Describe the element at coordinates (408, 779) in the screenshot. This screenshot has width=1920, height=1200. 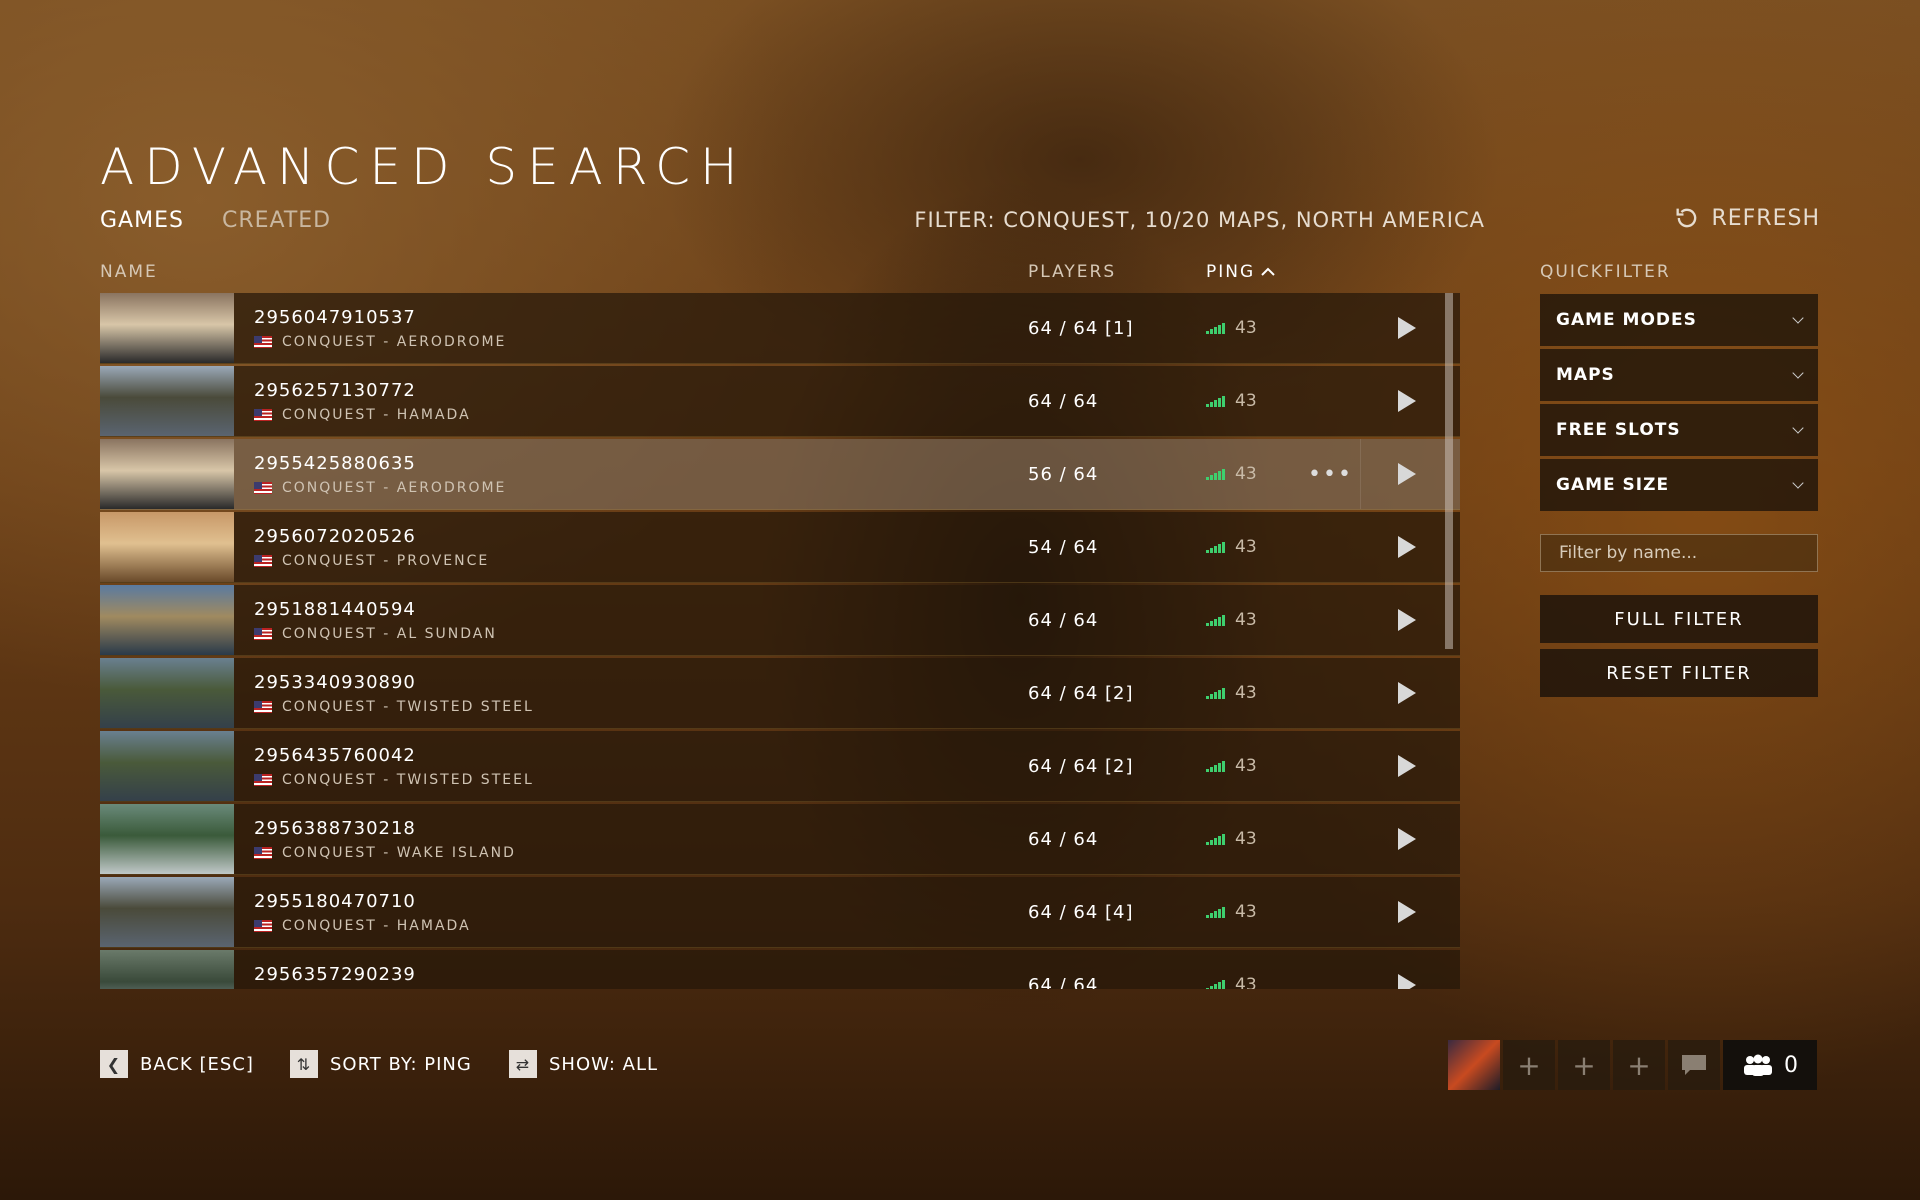
I see `server-mode-label: CONQUEST - TWISTED STEEL` at that location.